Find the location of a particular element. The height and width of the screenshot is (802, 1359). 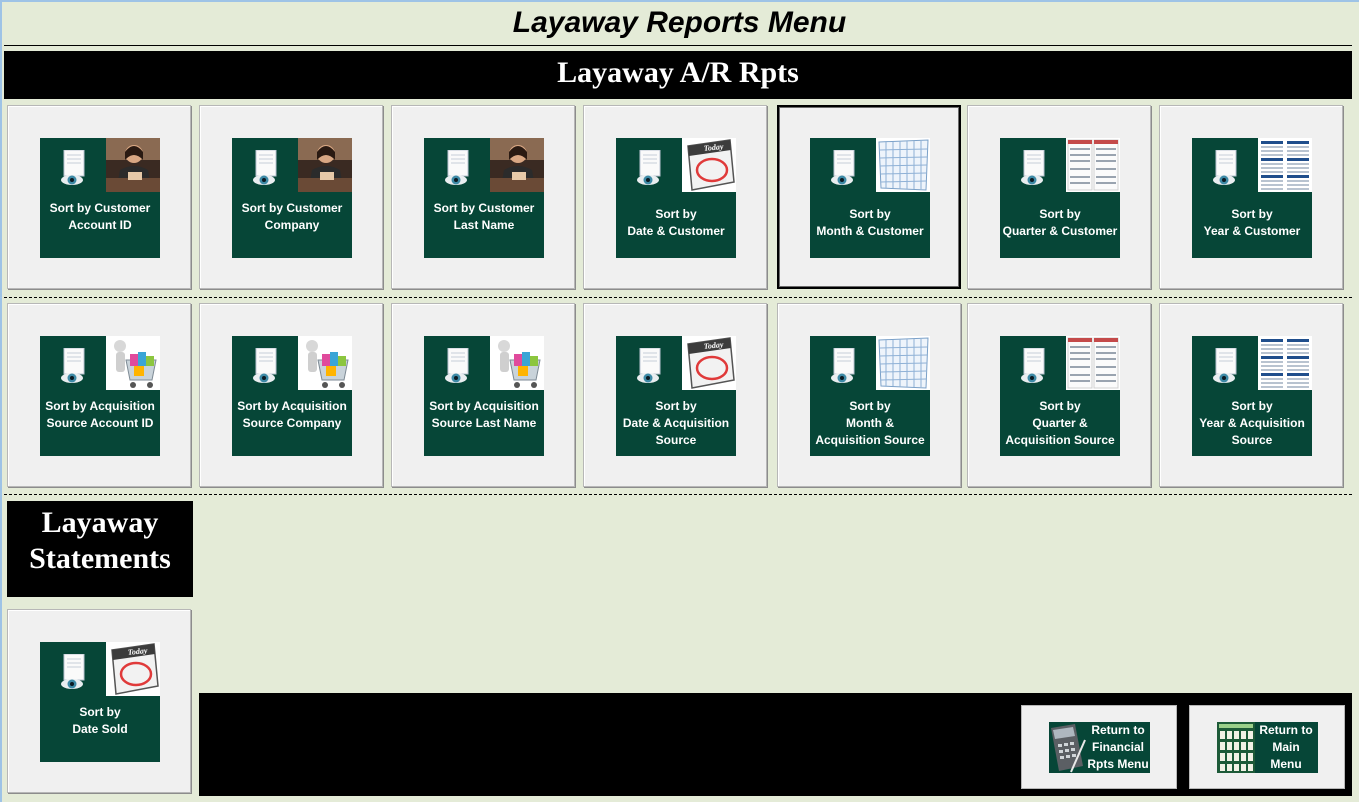

button-label: Sort by Acquisition Source Company is located at coordinates (292, 415).